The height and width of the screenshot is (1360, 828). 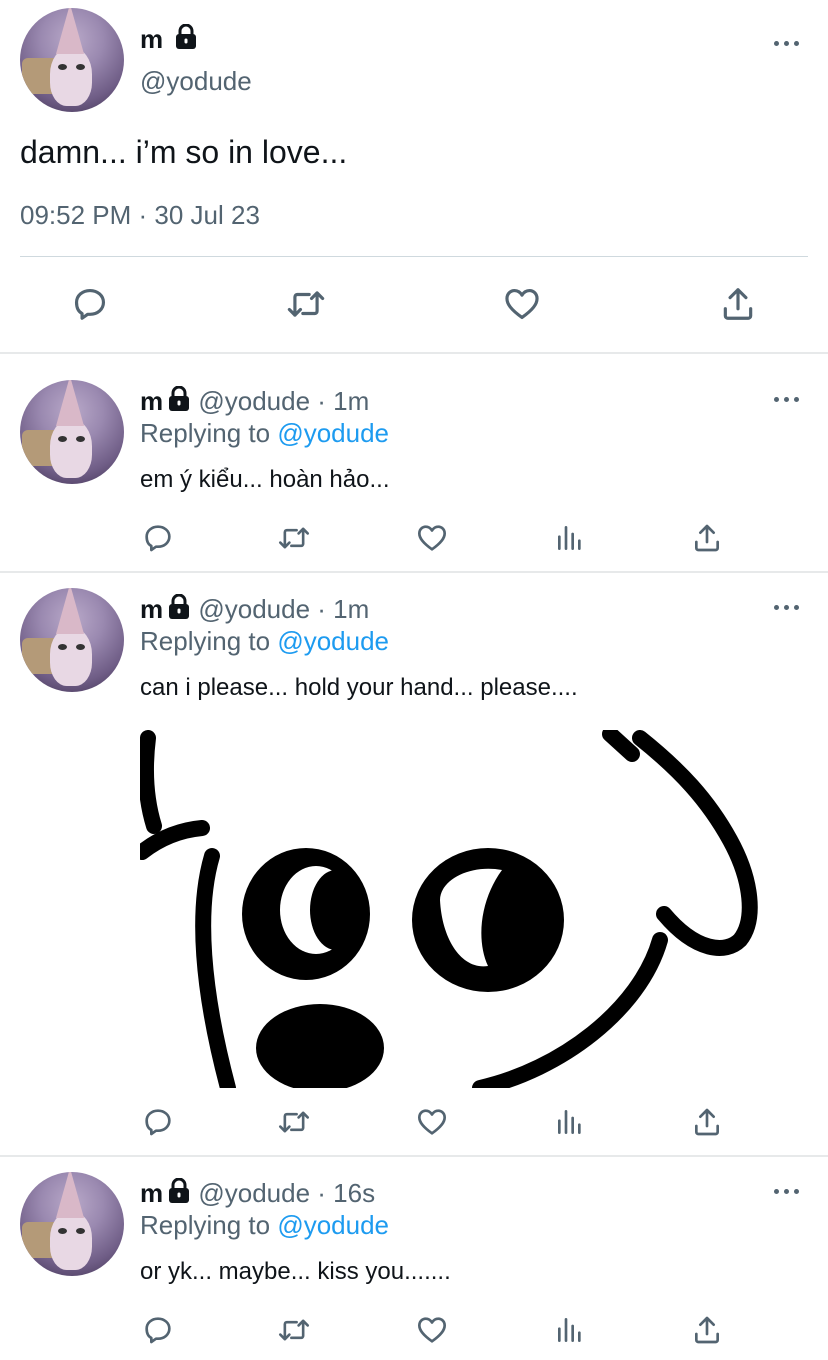 What do you see at coordinates (414, 256) in the screenshot?
I see `divider` at bounding box center [414, 256].